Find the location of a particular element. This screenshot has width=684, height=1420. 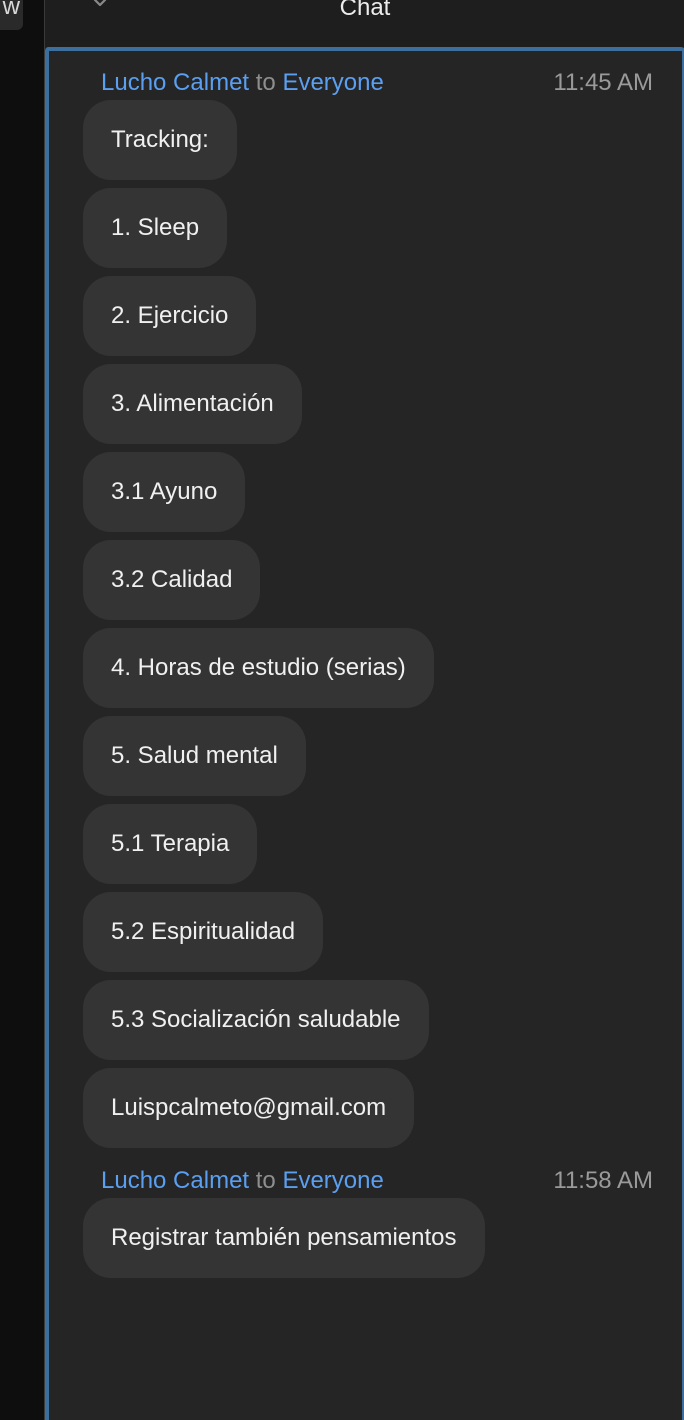

message-timestamp: 11:58 AM is located at coordinates (603, 1180).